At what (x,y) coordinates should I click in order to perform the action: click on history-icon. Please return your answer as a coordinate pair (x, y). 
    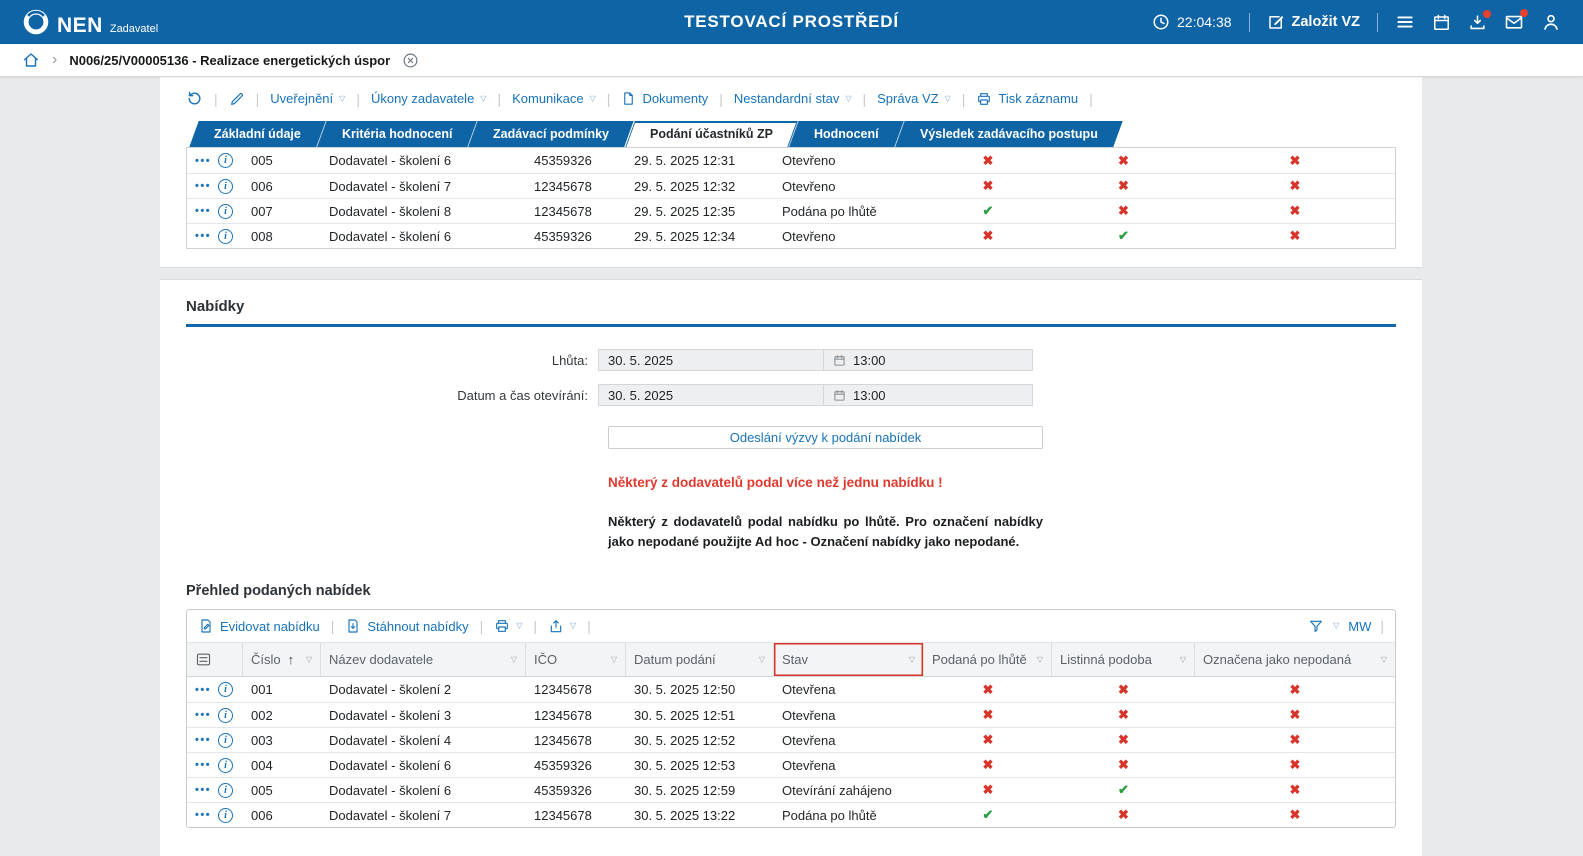
    Looking at the image, I should click on (194, 98).